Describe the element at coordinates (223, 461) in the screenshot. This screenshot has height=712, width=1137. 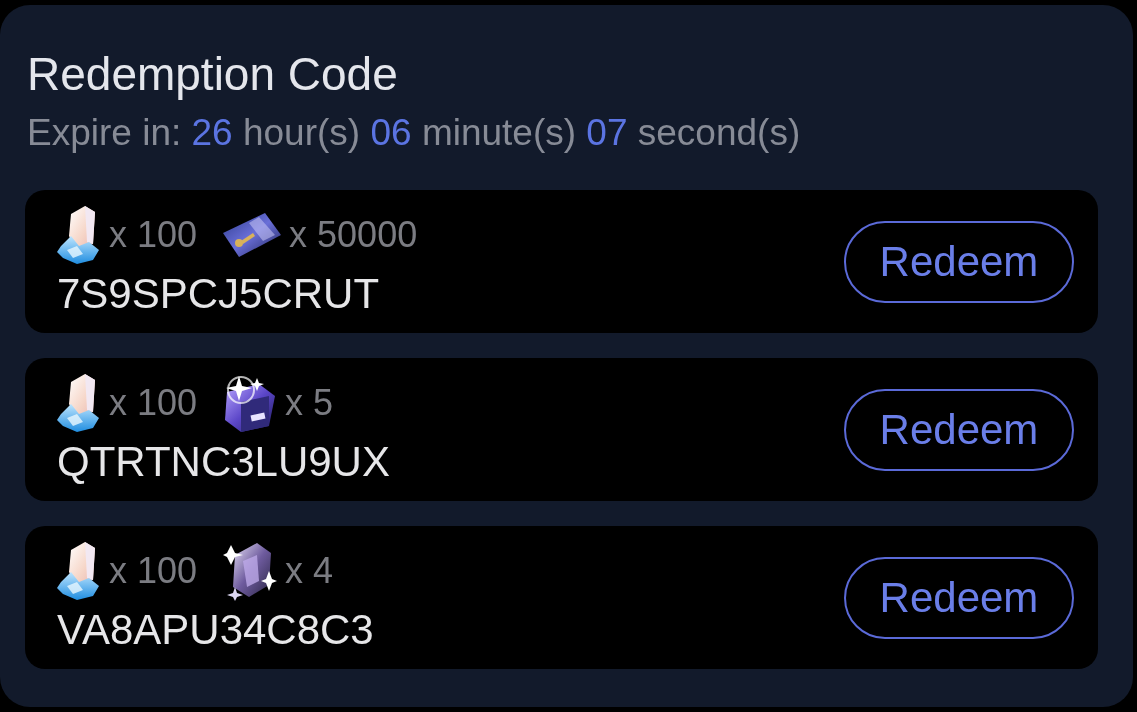
I see `redemption-code: QTRTNC3LU9UX` at that location.